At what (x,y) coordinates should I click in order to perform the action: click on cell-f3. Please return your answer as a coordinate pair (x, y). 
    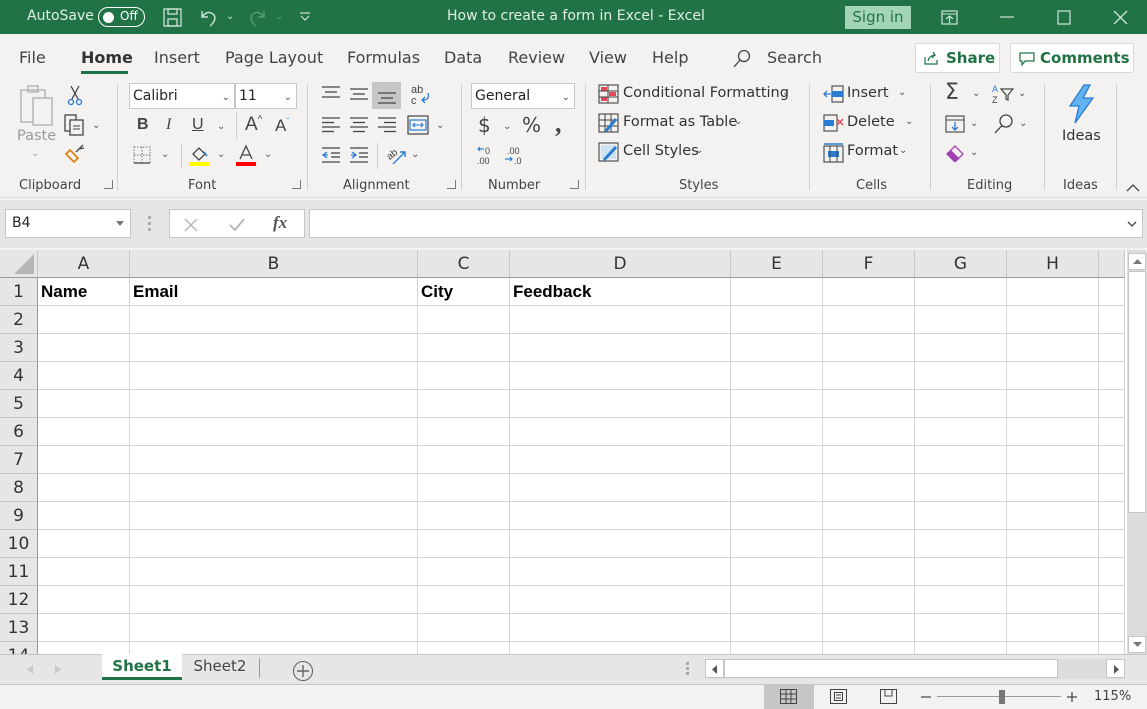
    Looking at the image, I should click on (869, 348).